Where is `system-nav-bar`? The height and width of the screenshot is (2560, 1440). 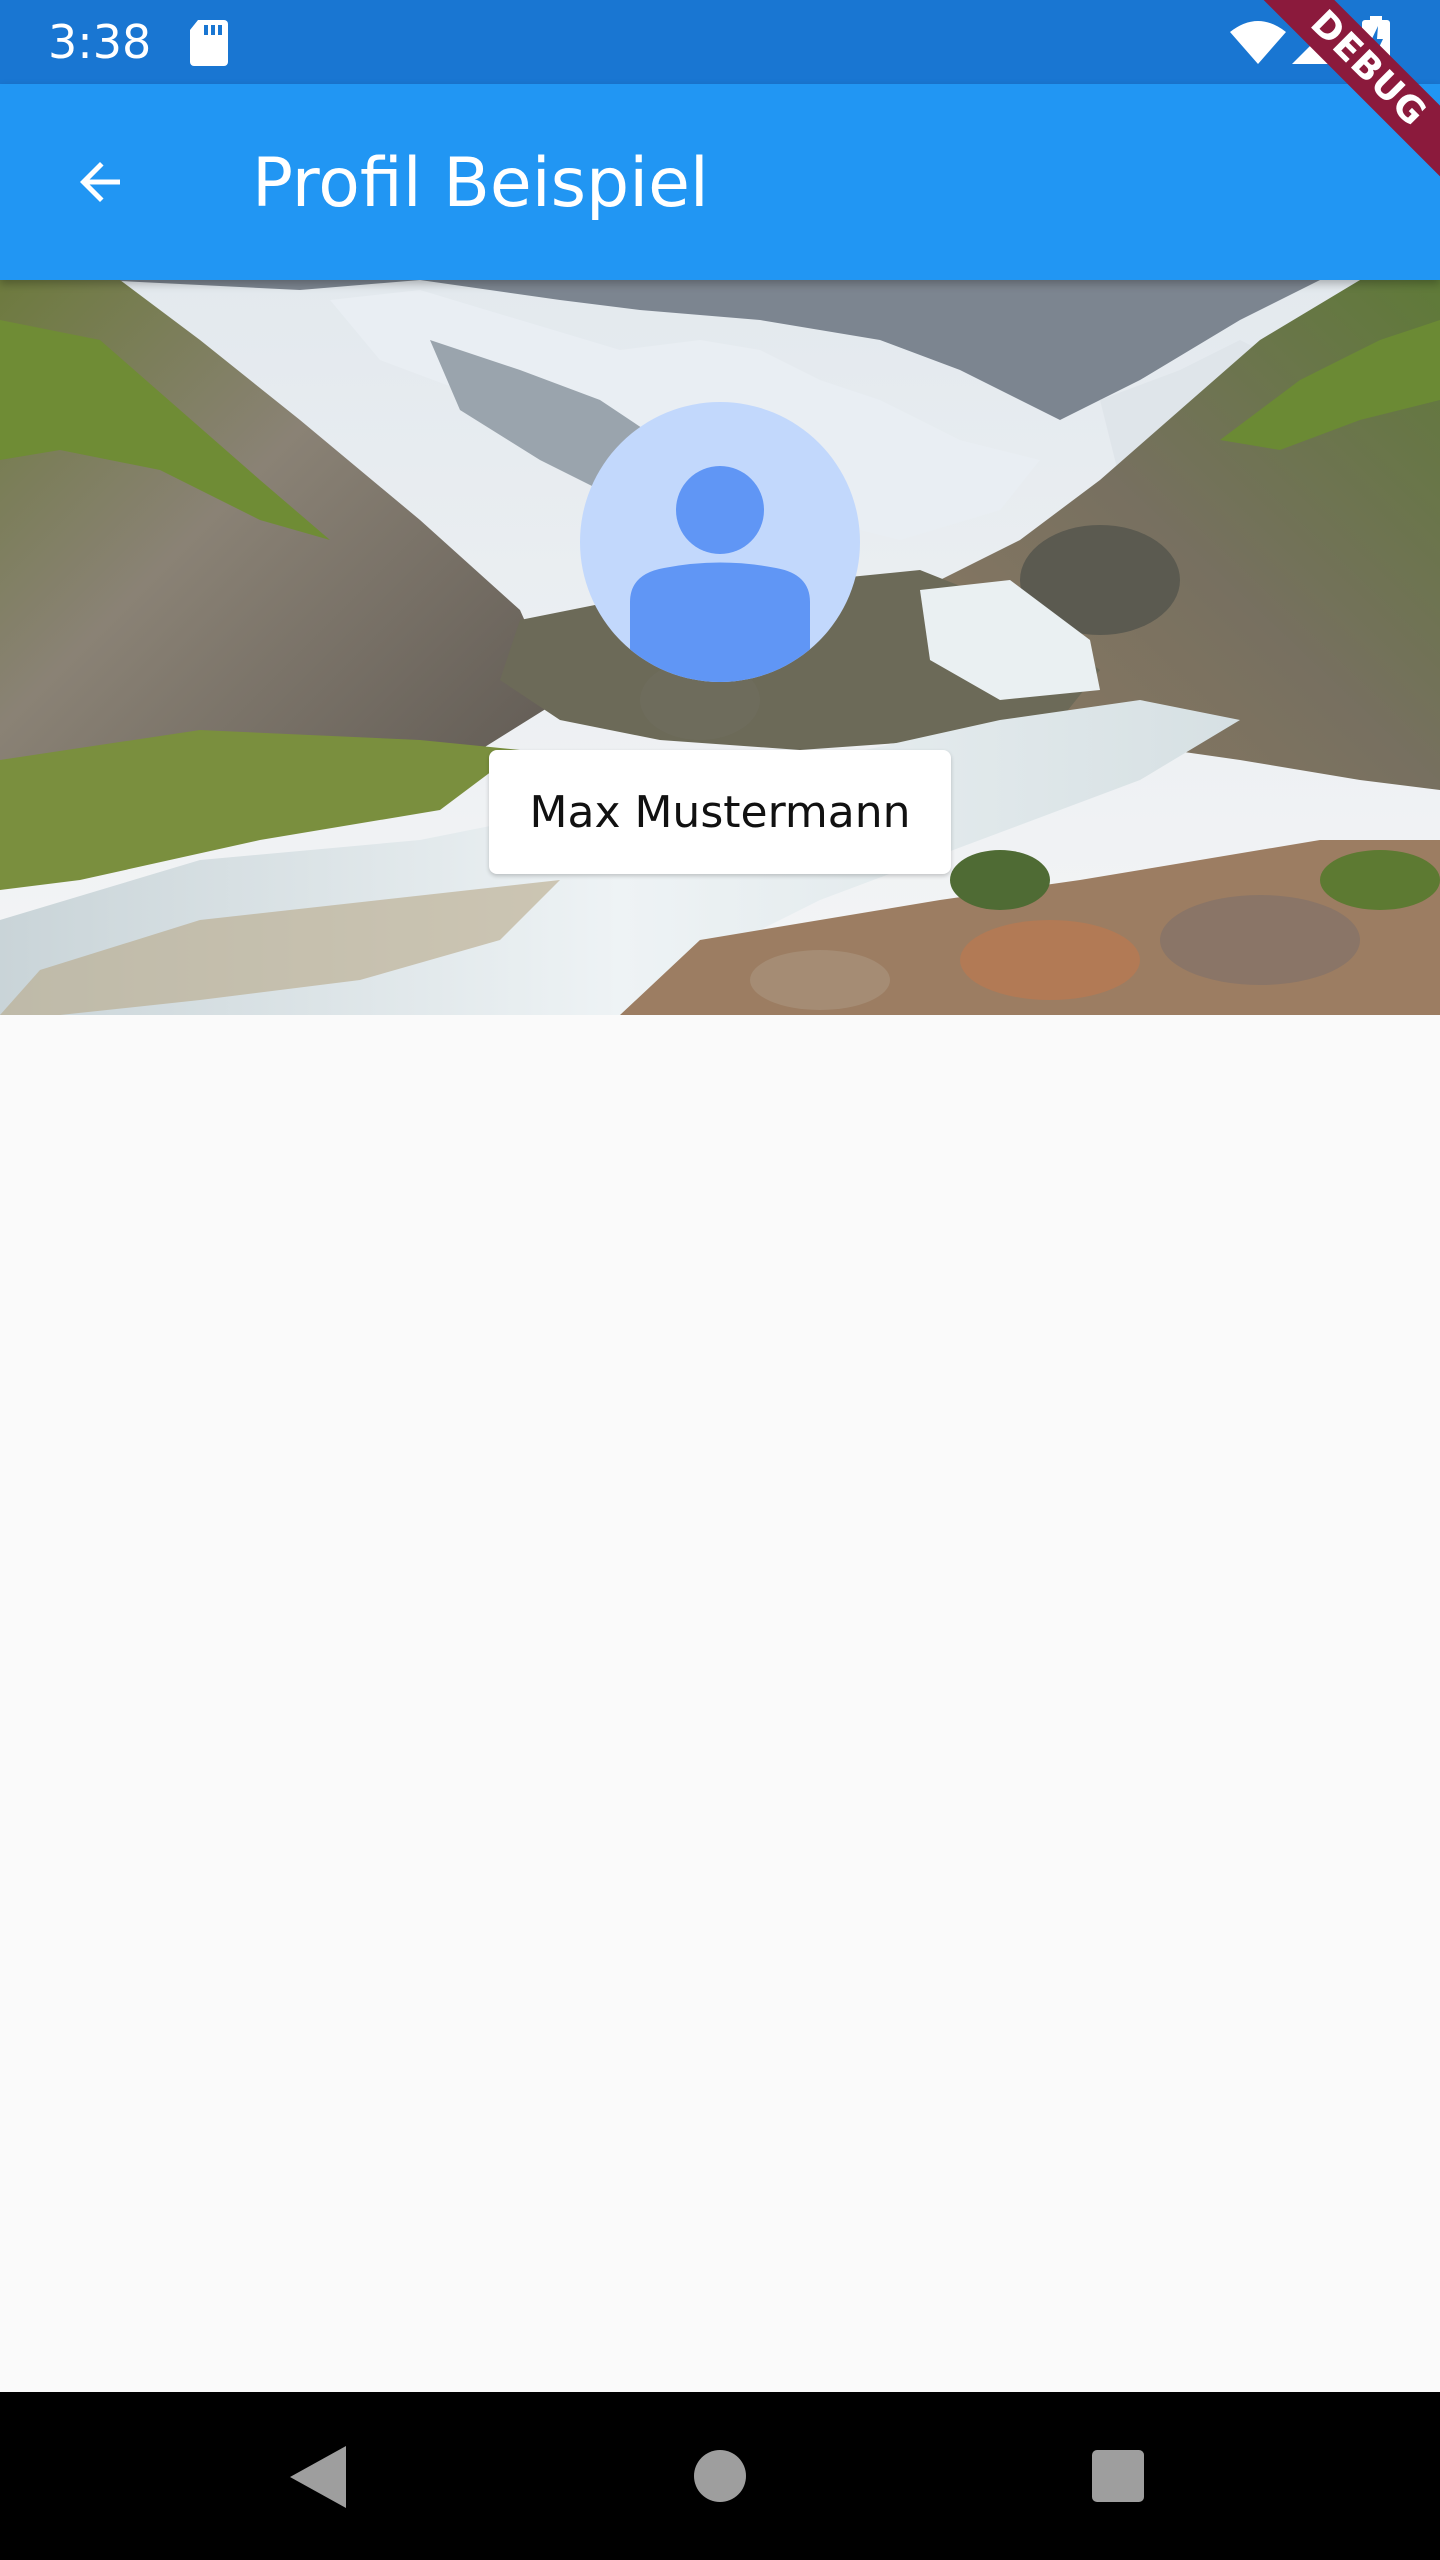
system-nav-bar is located at coordinates (720, 2476).